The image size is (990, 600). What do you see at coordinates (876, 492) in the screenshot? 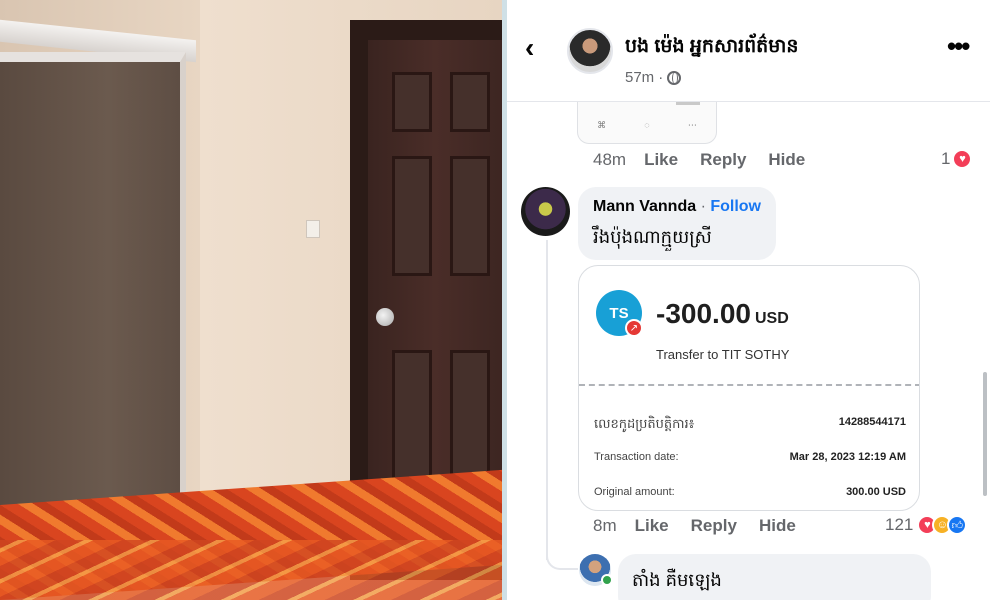
I see `row-value: 300.00 USD` at bounding box center [876, 492].